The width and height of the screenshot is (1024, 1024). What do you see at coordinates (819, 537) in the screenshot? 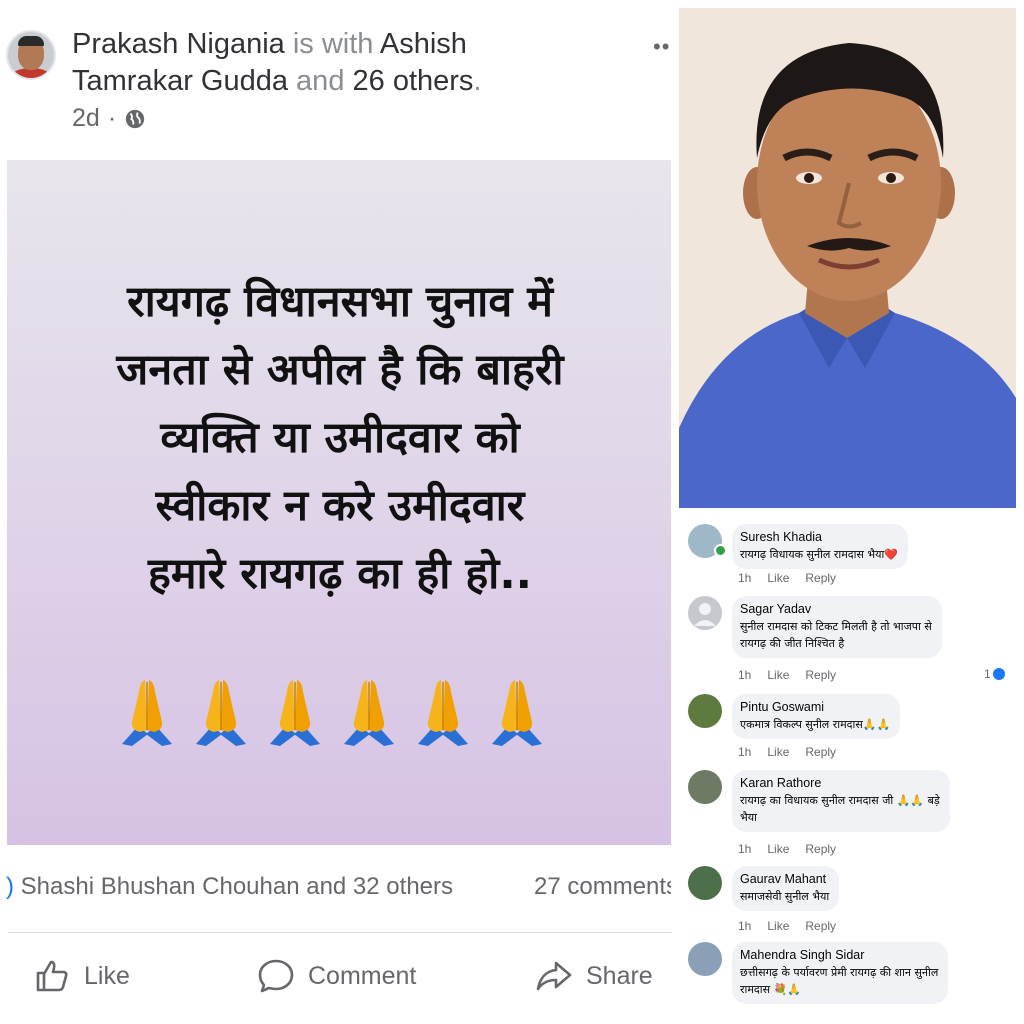
I see `commenter-name: Suresh Khadia` at bounding box center [819, 537].